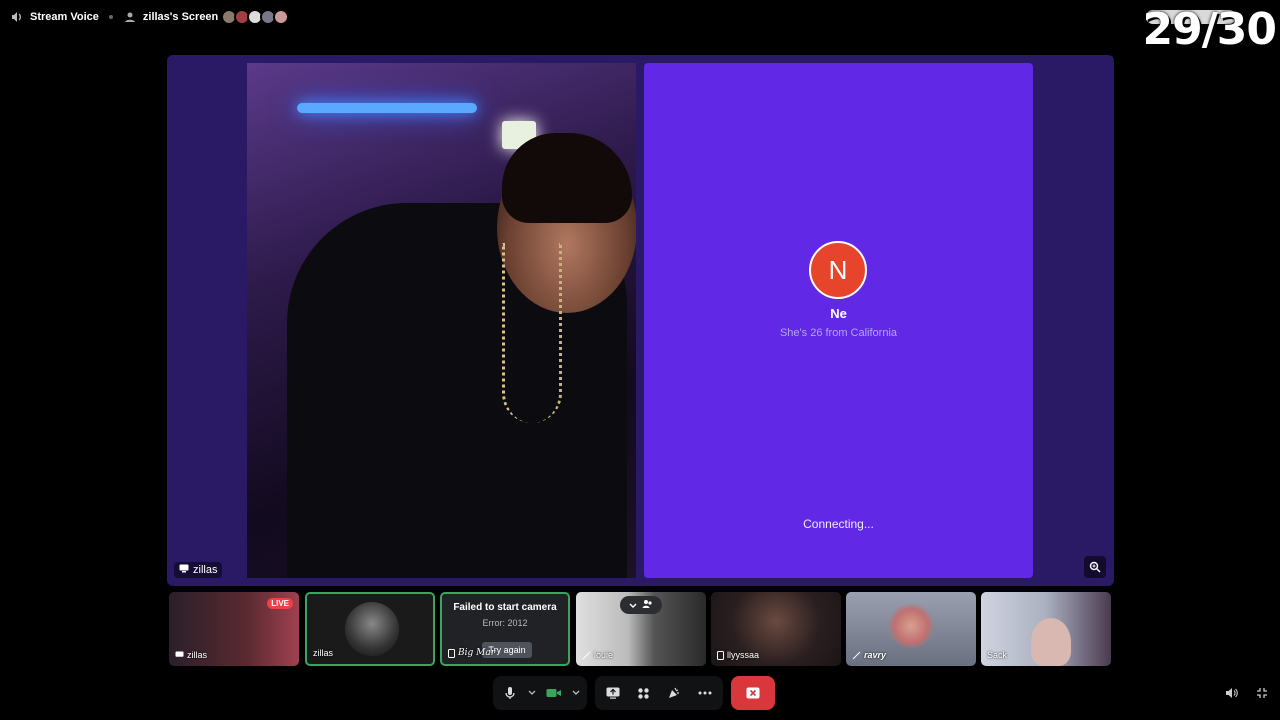 The width and height of the screenshot is (1280, 720). I want to click on microphone-icon, so click(510, 693).